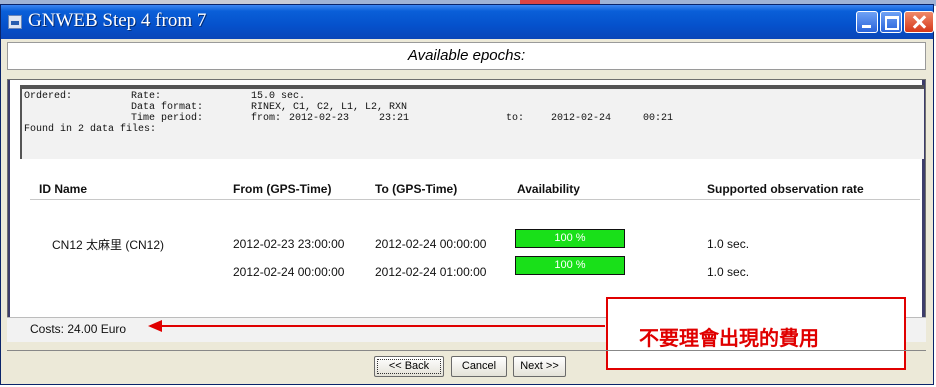  I want to click on title-bar: GNWEB Step 4 from 7, so click(467, 22).